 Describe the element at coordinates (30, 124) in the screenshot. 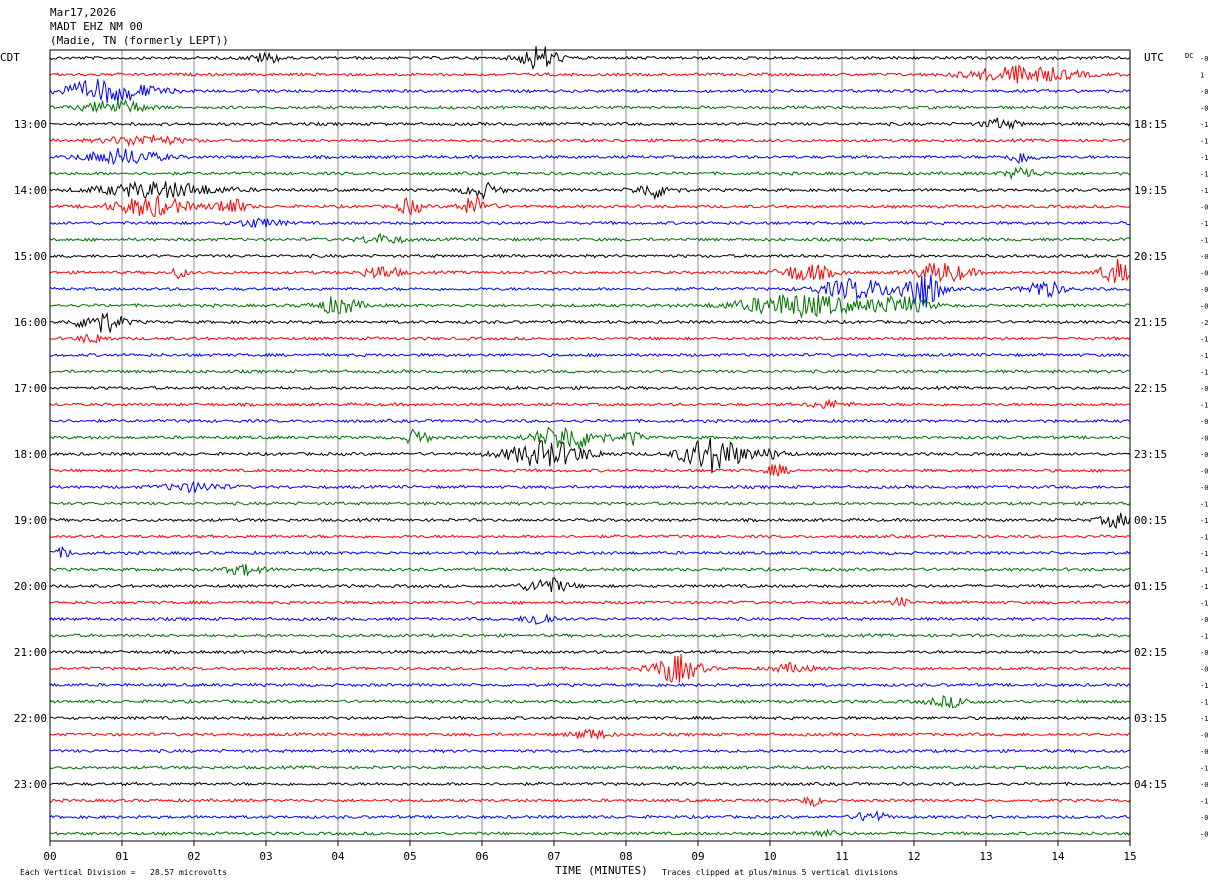

I see `left-hour-label: 13:00` at that location.